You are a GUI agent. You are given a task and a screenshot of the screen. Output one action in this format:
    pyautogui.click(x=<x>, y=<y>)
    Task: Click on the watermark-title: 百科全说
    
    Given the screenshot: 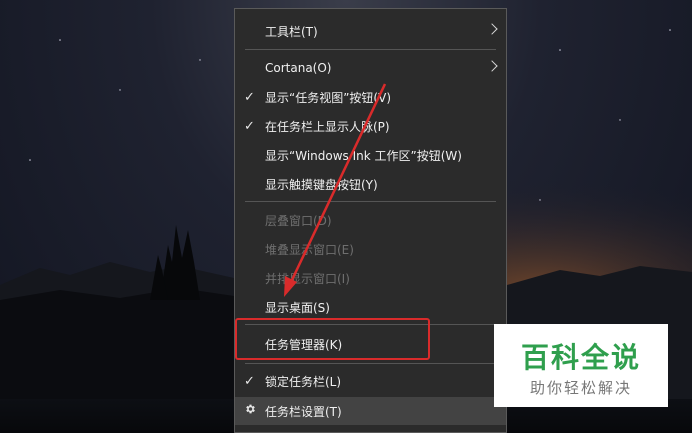 What is the action you would take?
    pyautogui.click(x=580, y=357)
    